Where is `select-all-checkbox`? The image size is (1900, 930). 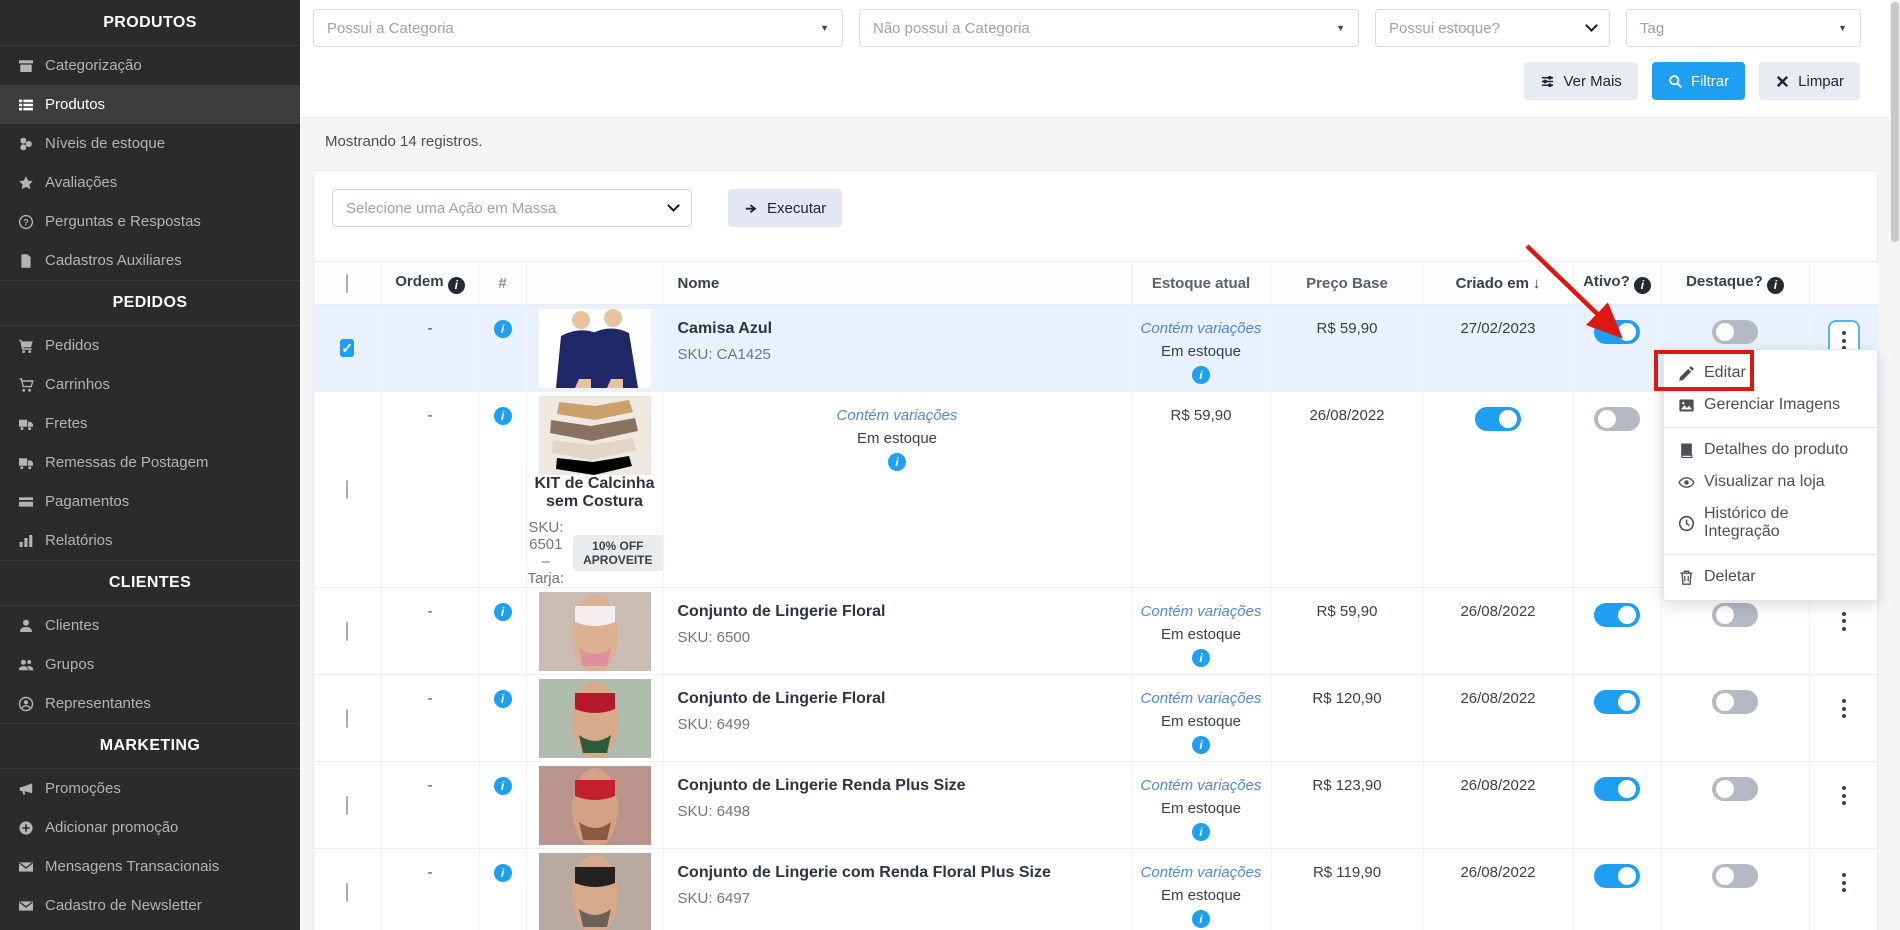 select-all-checkbox is located at coordinates (347, 283).